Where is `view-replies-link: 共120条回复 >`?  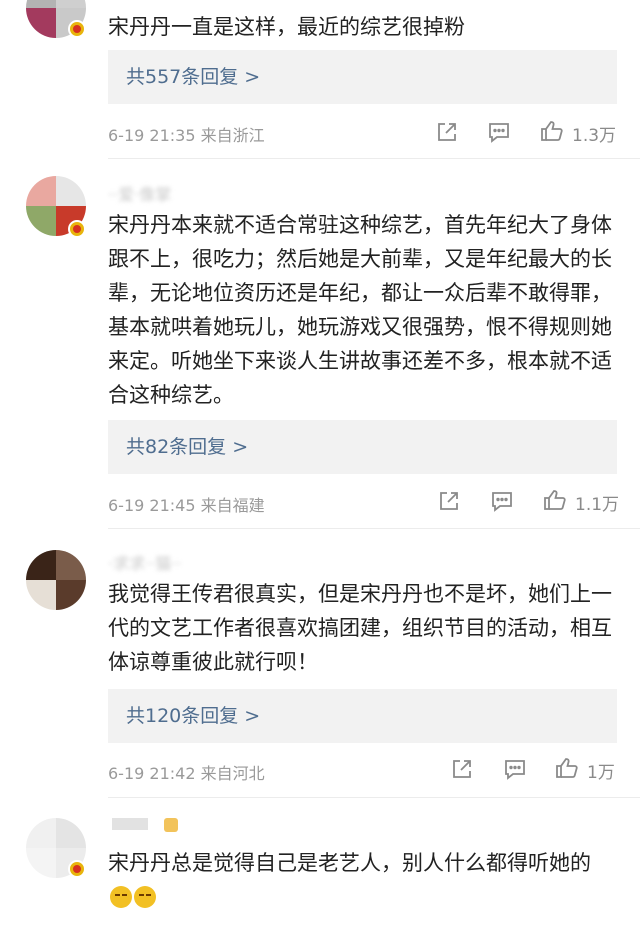
view-replies-link: 共120条回复 > is located at coordinates (362, 716).